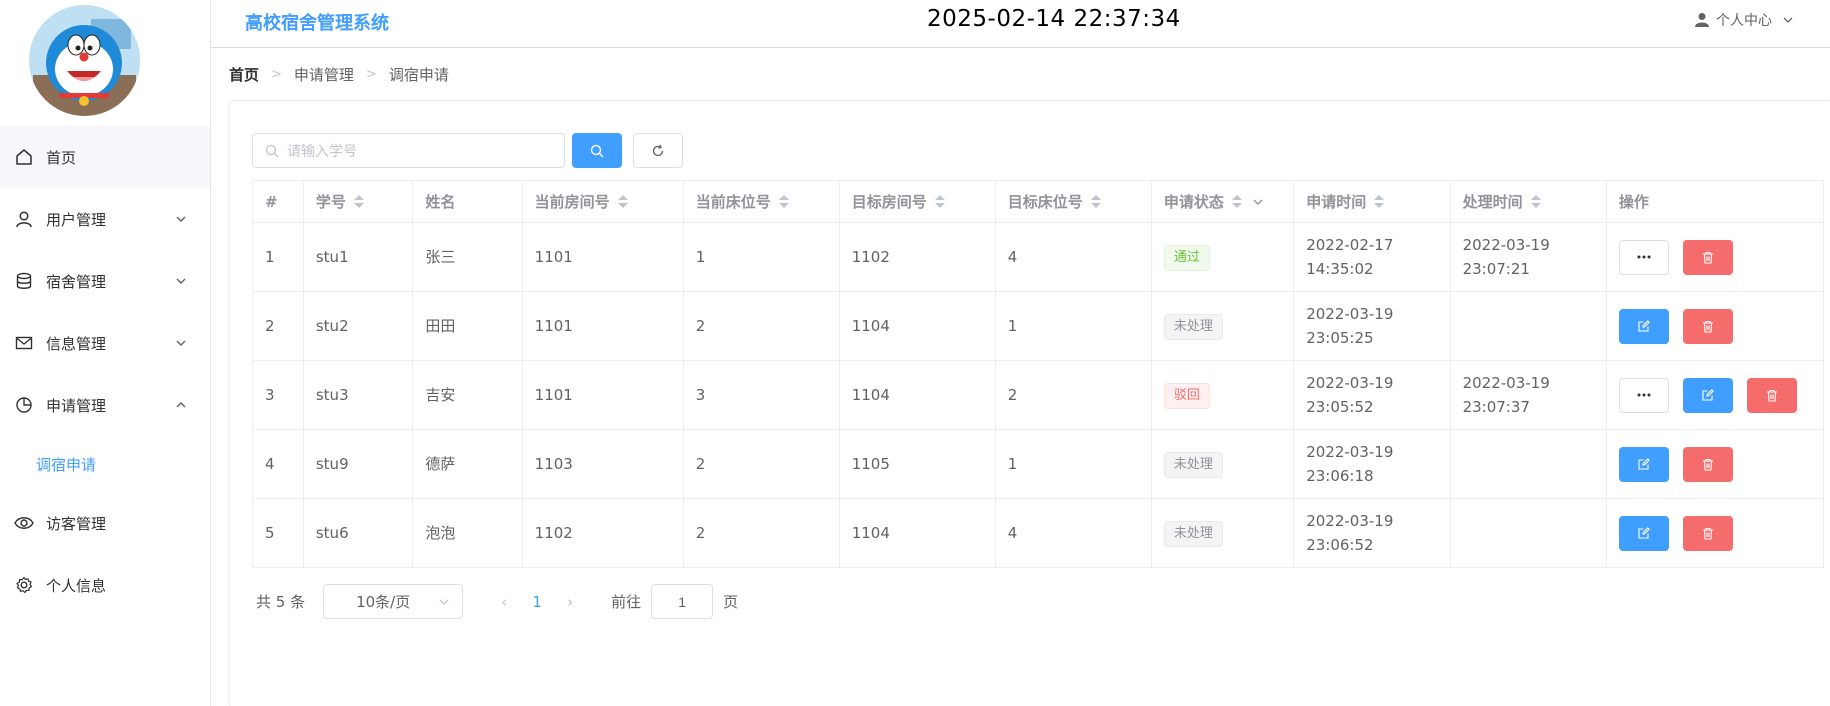 The image size is (1830, 706). Describe the element at coordinates (1223, 395) in the screenshot. I see `cell-status: 驳回` at that location.